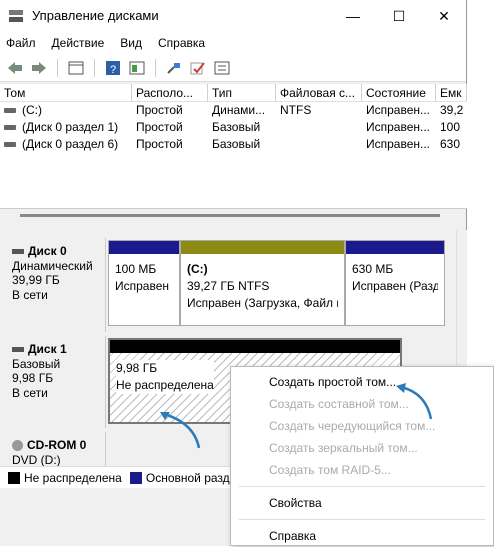 The image size is (494, 547). I want to click on forward-arrow-icon, so click(39, 68).